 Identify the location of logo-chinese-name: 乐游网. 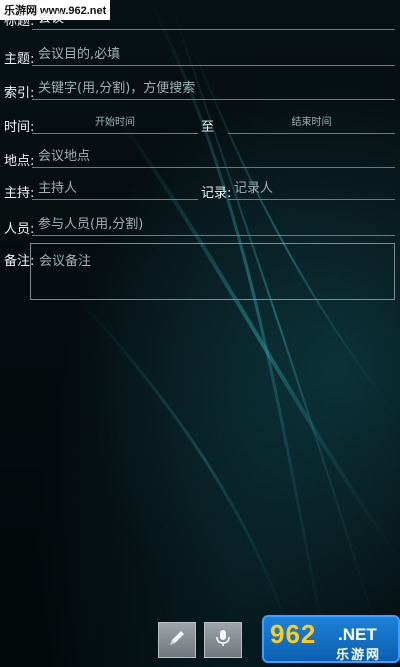
(359, 654).